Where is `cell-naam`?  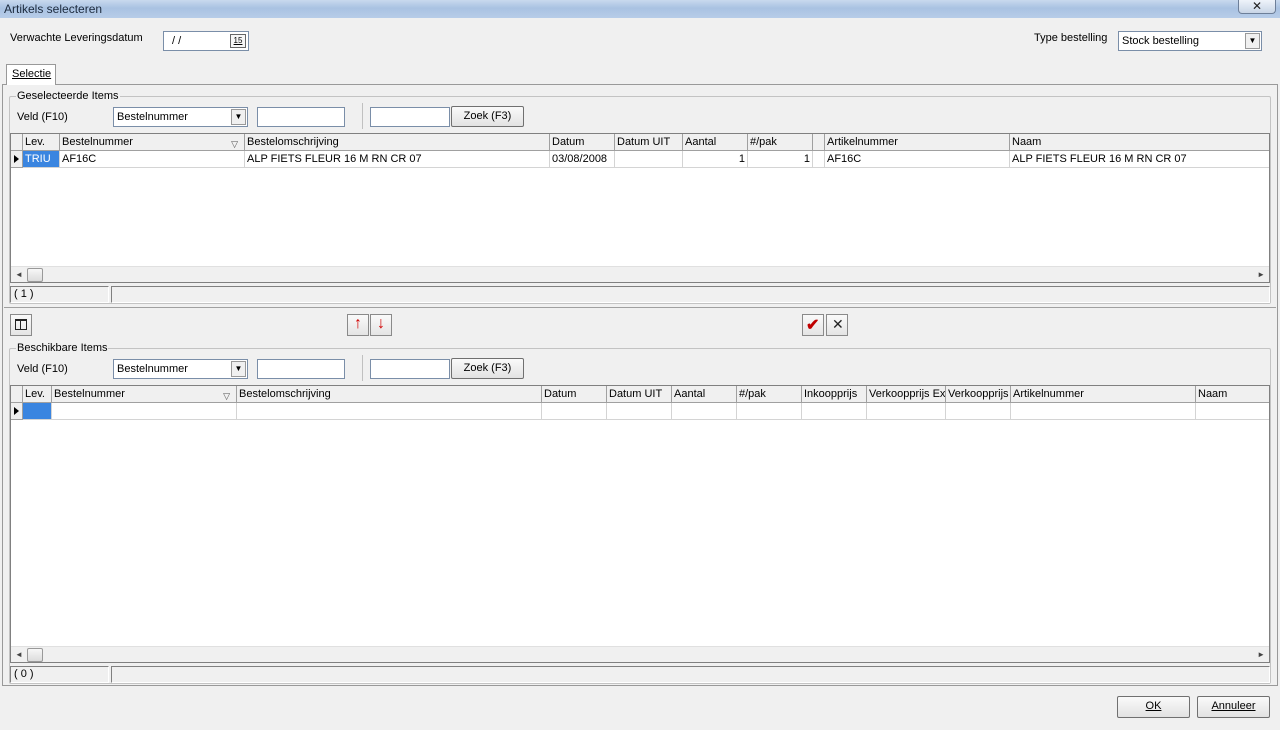
cell-naam is located at coordinates (1232, 411).